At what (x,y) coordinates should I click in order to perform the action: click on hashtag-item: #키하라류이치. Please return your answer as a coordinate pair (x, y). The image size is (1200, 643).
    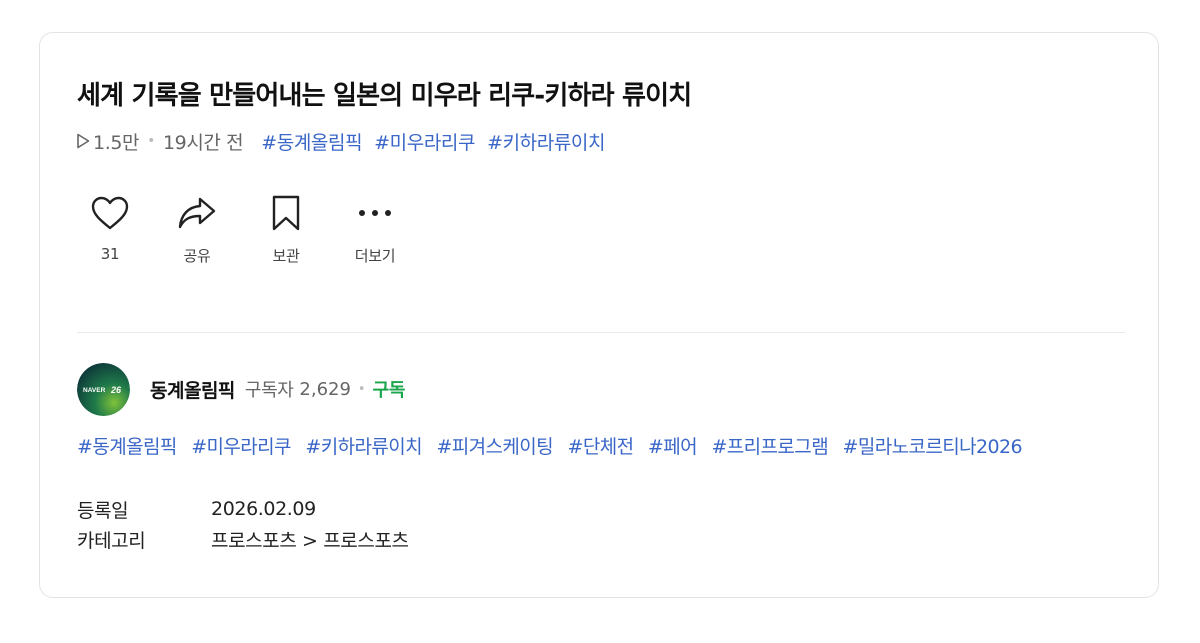
    Looking at the image, I should click on (363, 447).